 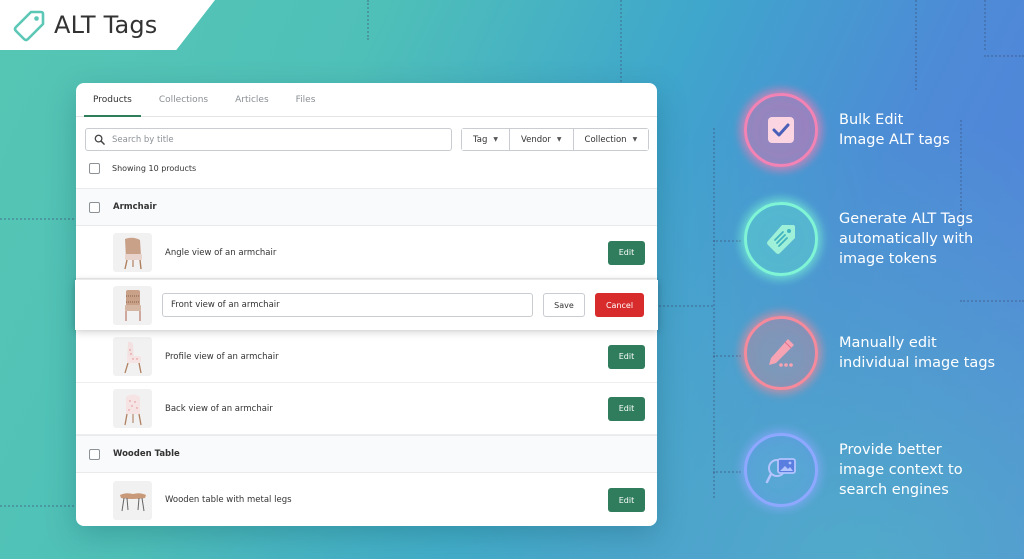 What do you see at coordinates (894, 140) in the screenshot?
I see `feature-line: Image ALT tags` at bounding box center [894, 140].